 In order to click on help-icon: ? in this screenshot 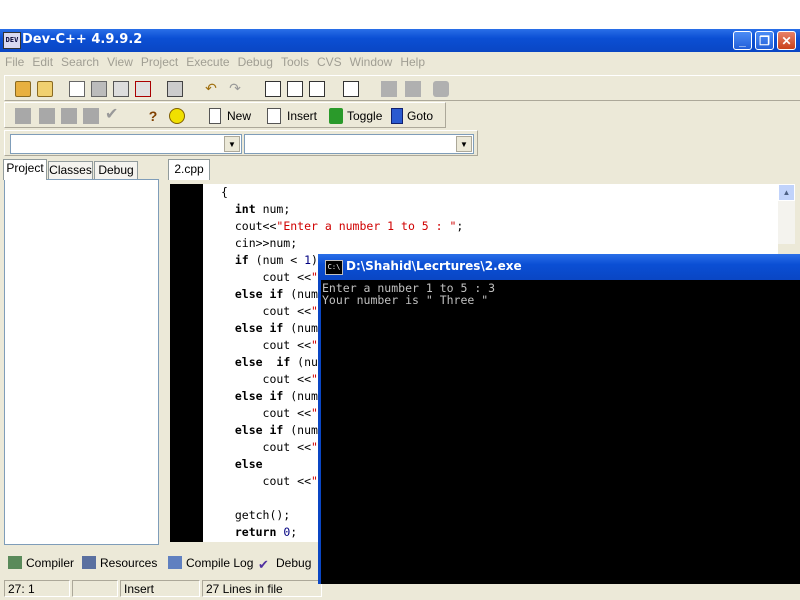, I will do `click(153, 116)`.